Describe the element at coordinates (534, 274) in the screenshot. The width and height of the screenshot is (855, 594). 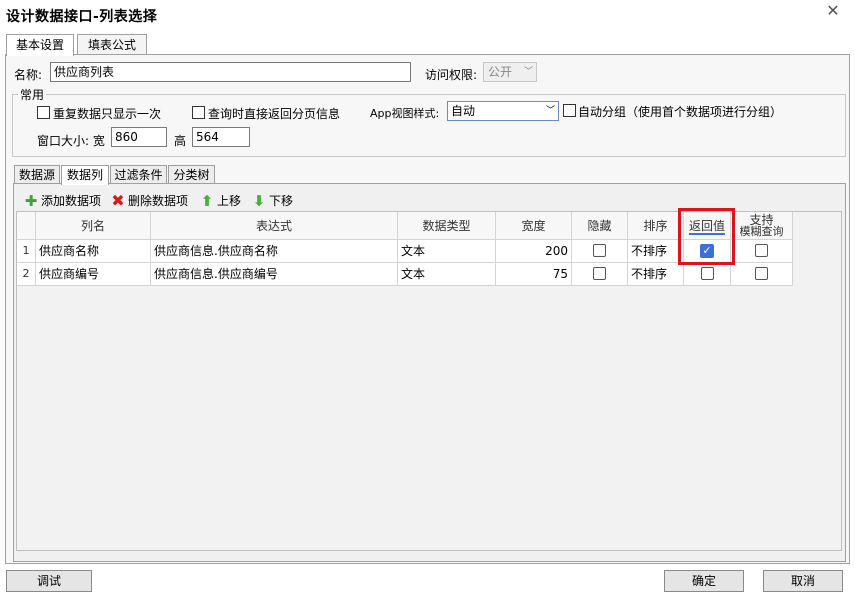
I see `cell-width: 75` at that location.